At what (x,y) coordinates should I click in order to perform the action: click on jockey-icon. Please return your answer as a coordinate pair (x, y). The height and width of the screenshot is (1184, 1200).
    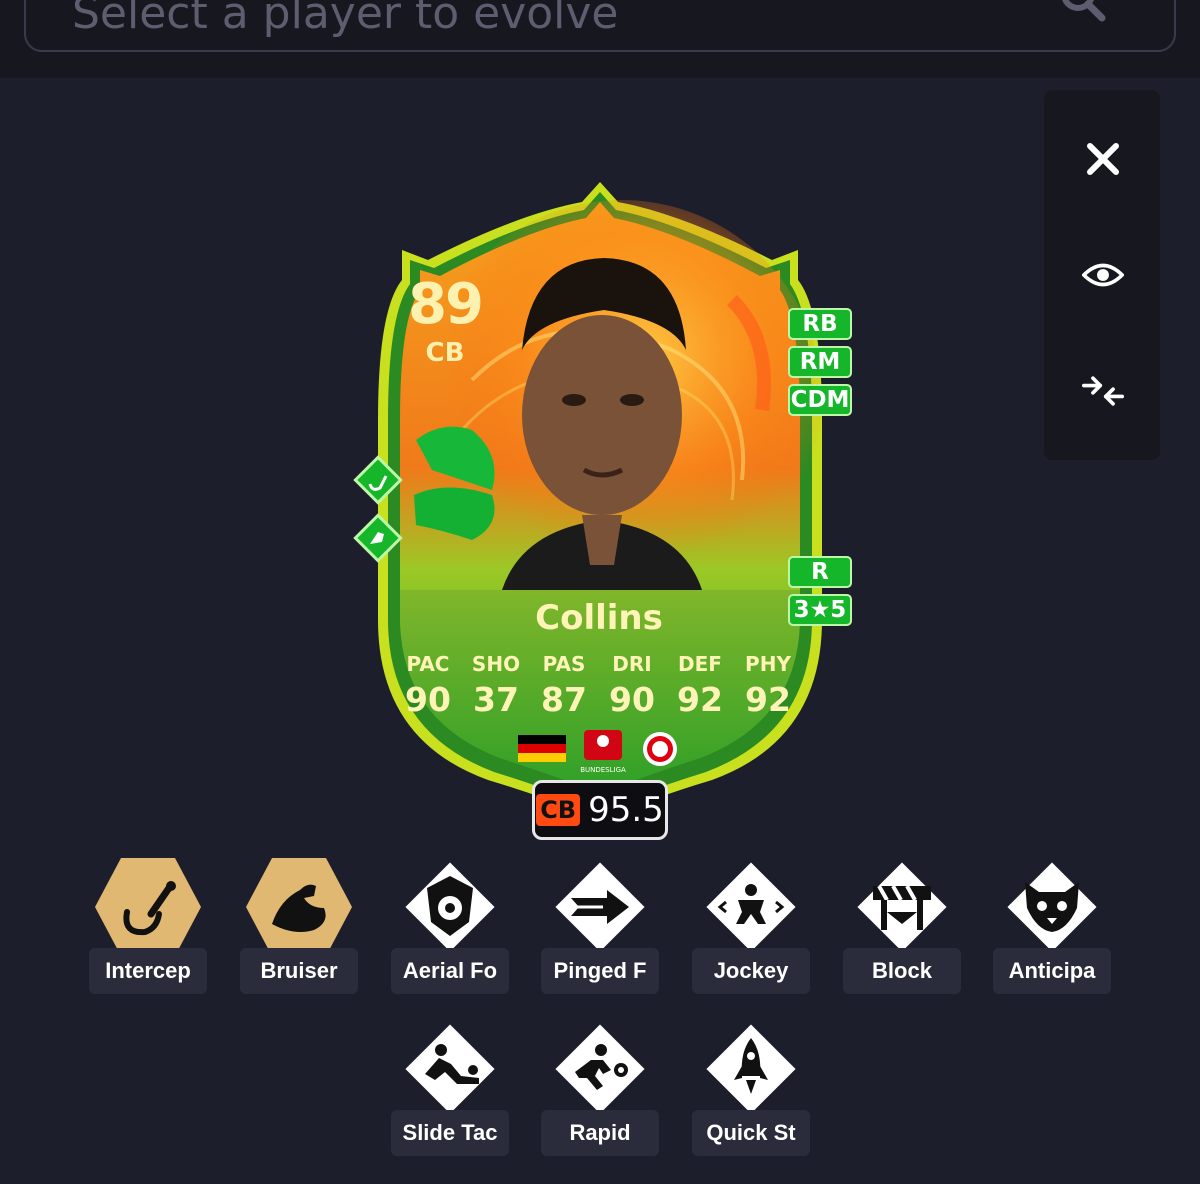
    Looking at the image, I should click on (751, 907).